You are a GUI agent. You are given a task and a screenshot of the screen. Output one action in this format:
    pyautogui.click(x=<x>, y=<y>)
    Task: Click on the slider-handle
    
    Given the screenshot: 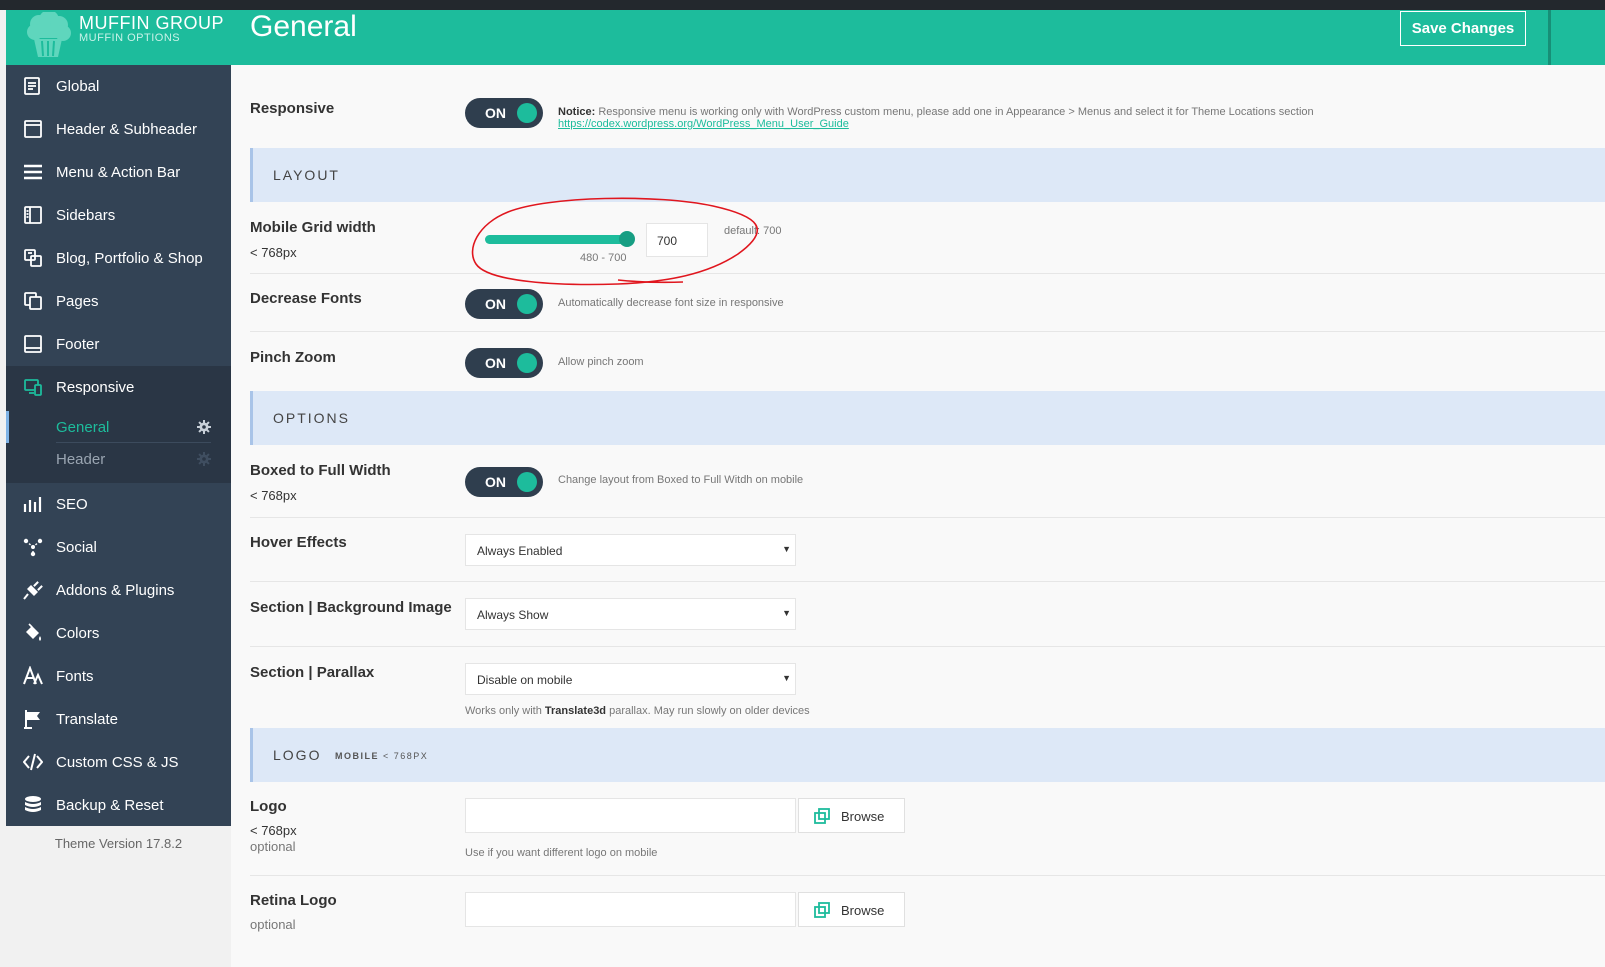 What is the action you would take?
    pyautogui.click(x=627, y=239)
    